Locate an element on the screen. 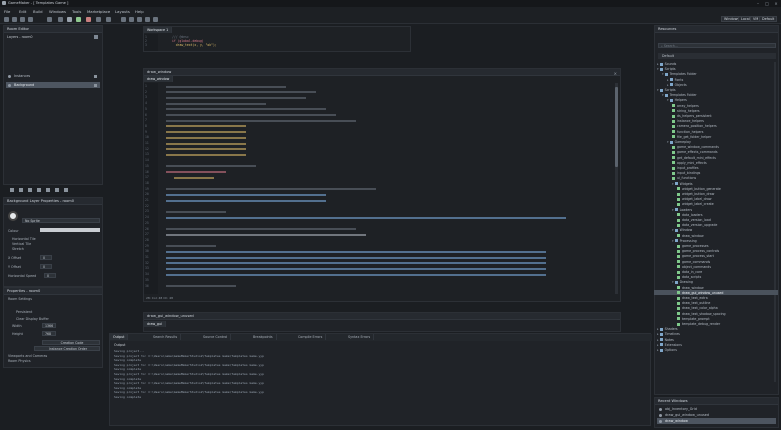 The width and height of the screenshot is (781, 430). room-physics-section: Room Physics is located at coordinates (19, 361).